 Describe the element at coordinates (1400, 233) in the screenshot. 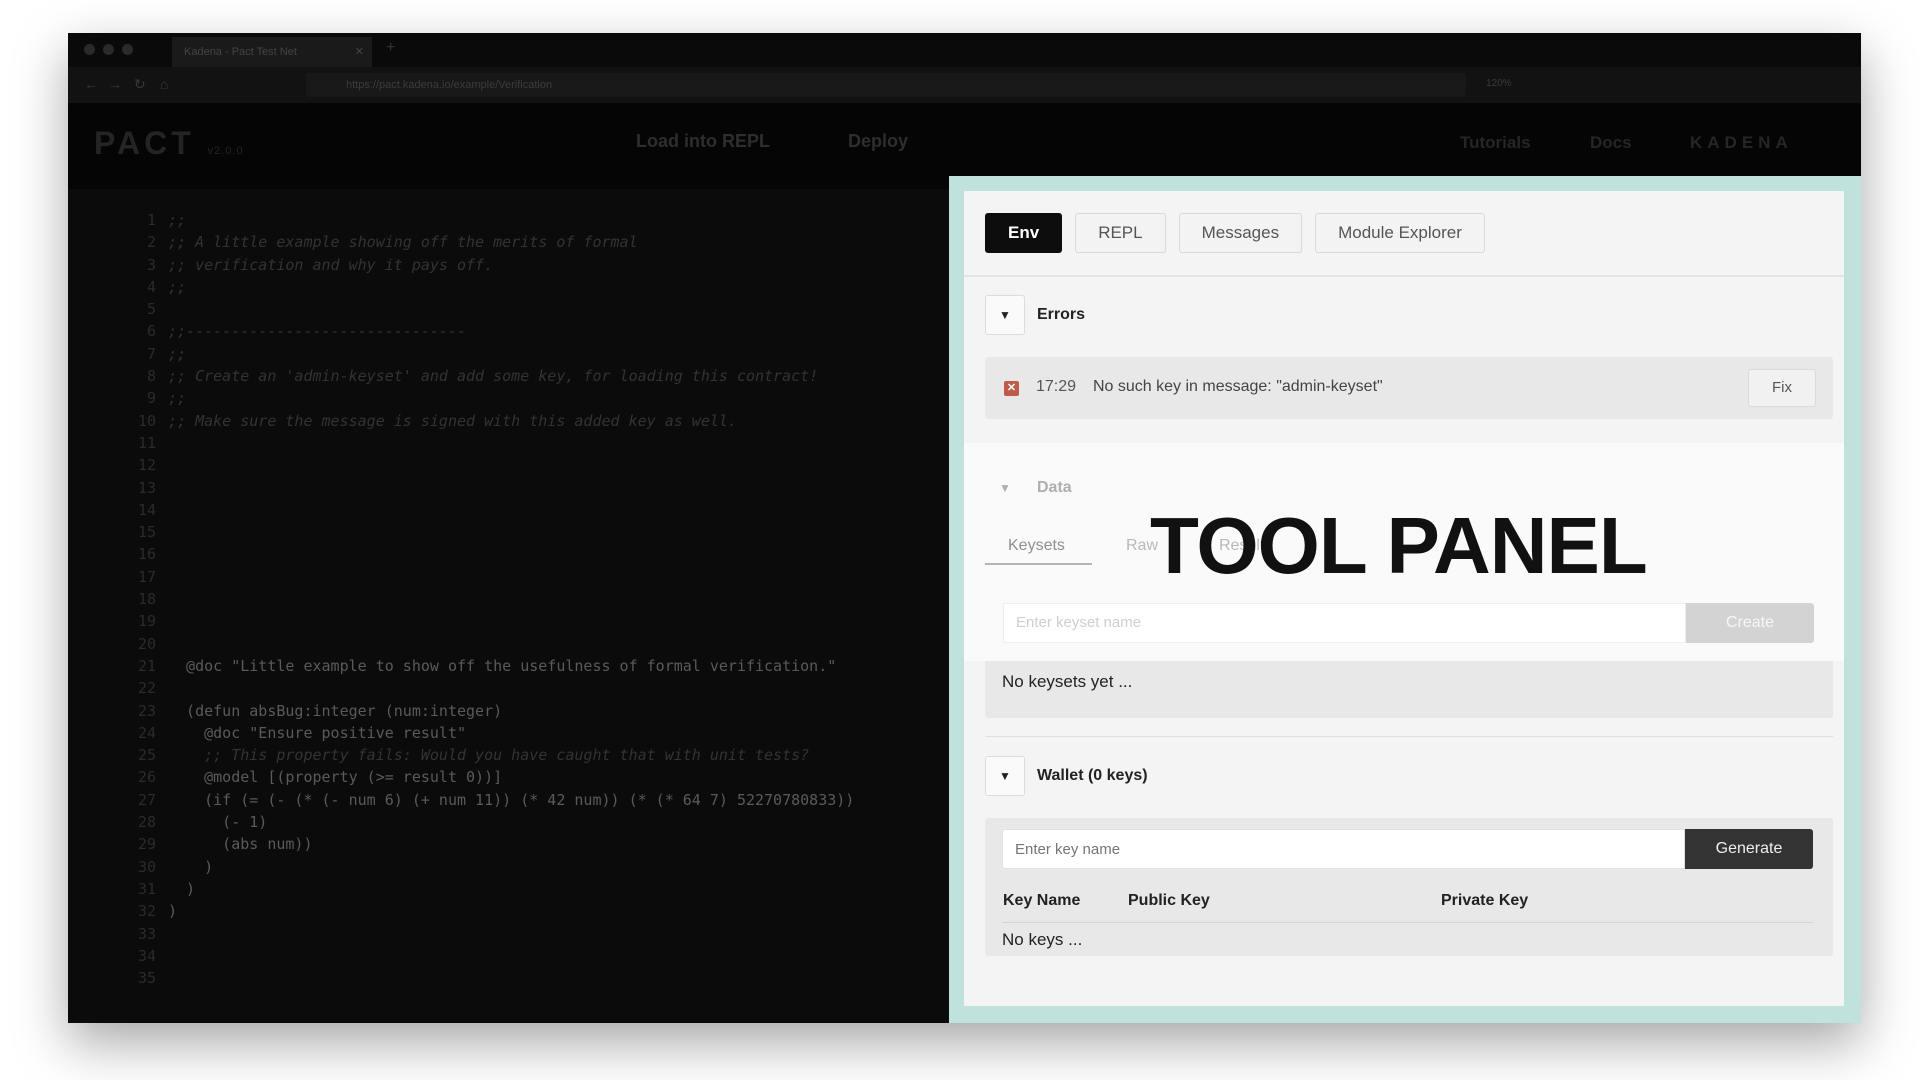

I see `tab-module-explorer: Module Explorer` at that location.